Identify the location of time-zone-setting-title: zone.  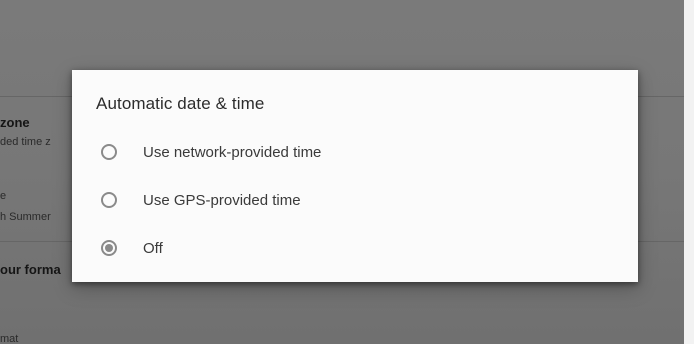
(15, 122).